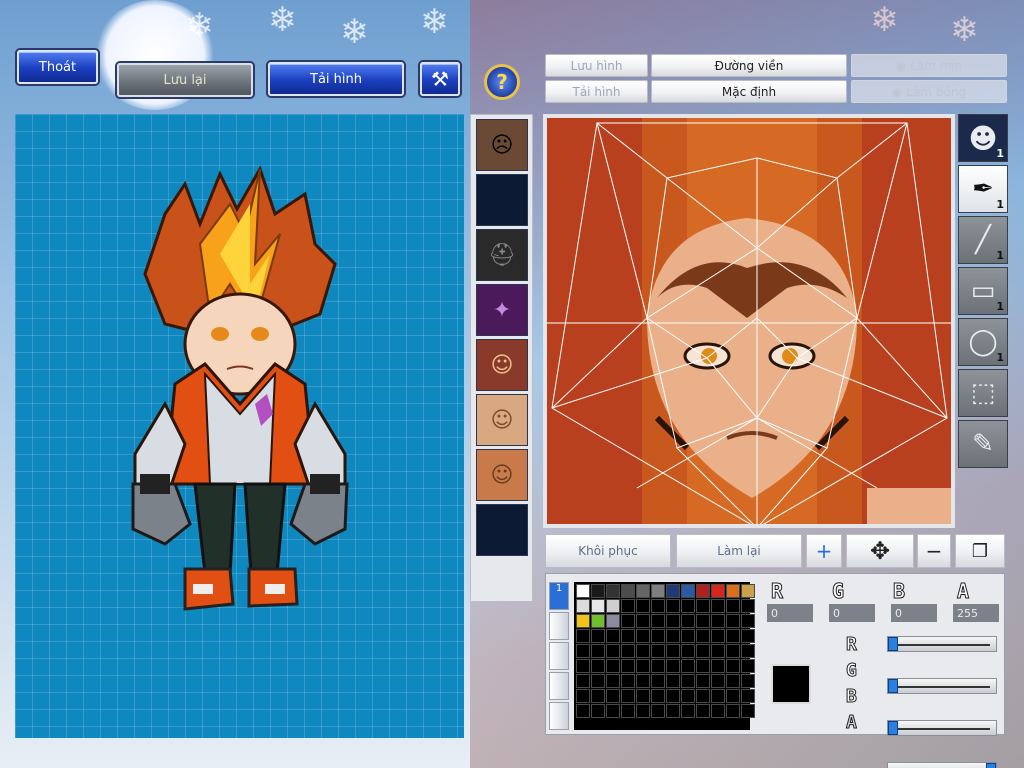  Describe the element at coordinates (983, 393) in the screenshot. I see `select-tool: ⬚` at that location.